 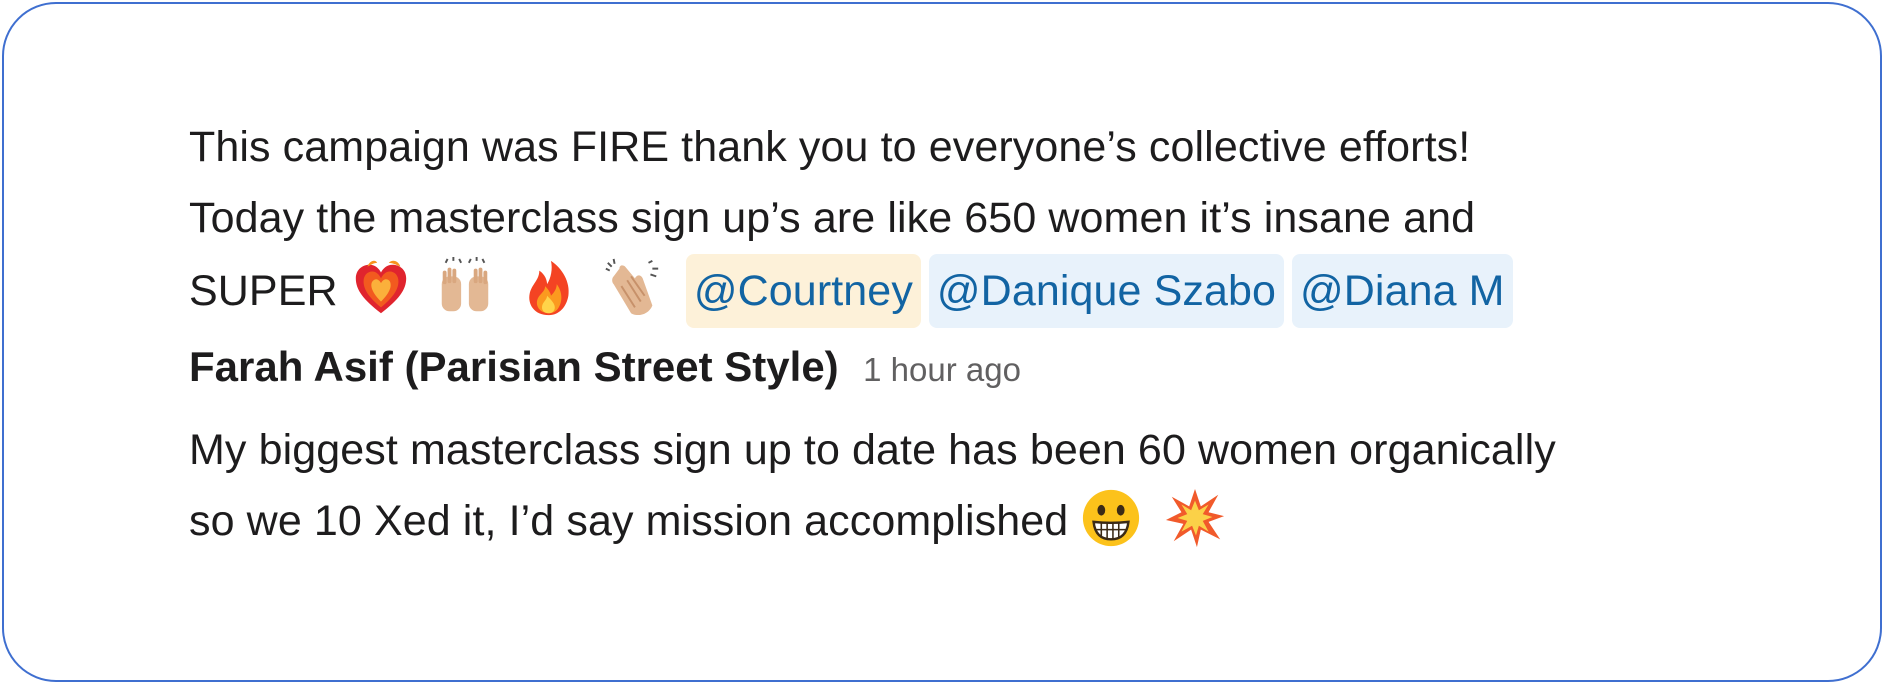 I want to click on collision-icon, so click(x=1195, y=518).